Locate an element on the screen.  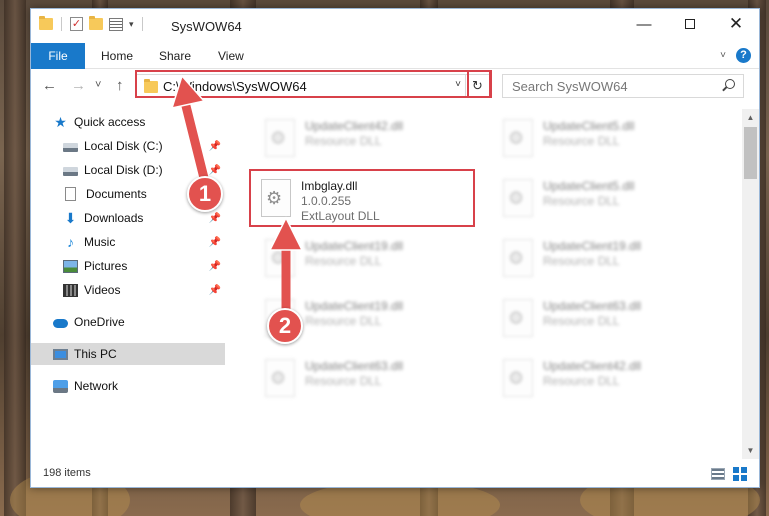
scroll-up-arrow-icon: ▲ is located at coordinates (750, 117).